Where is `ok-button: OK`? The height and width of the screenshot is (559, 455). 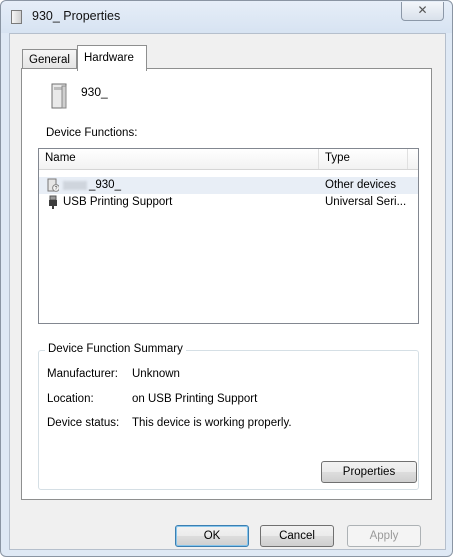
ok-button: OK is located at coordinates (212, 536).